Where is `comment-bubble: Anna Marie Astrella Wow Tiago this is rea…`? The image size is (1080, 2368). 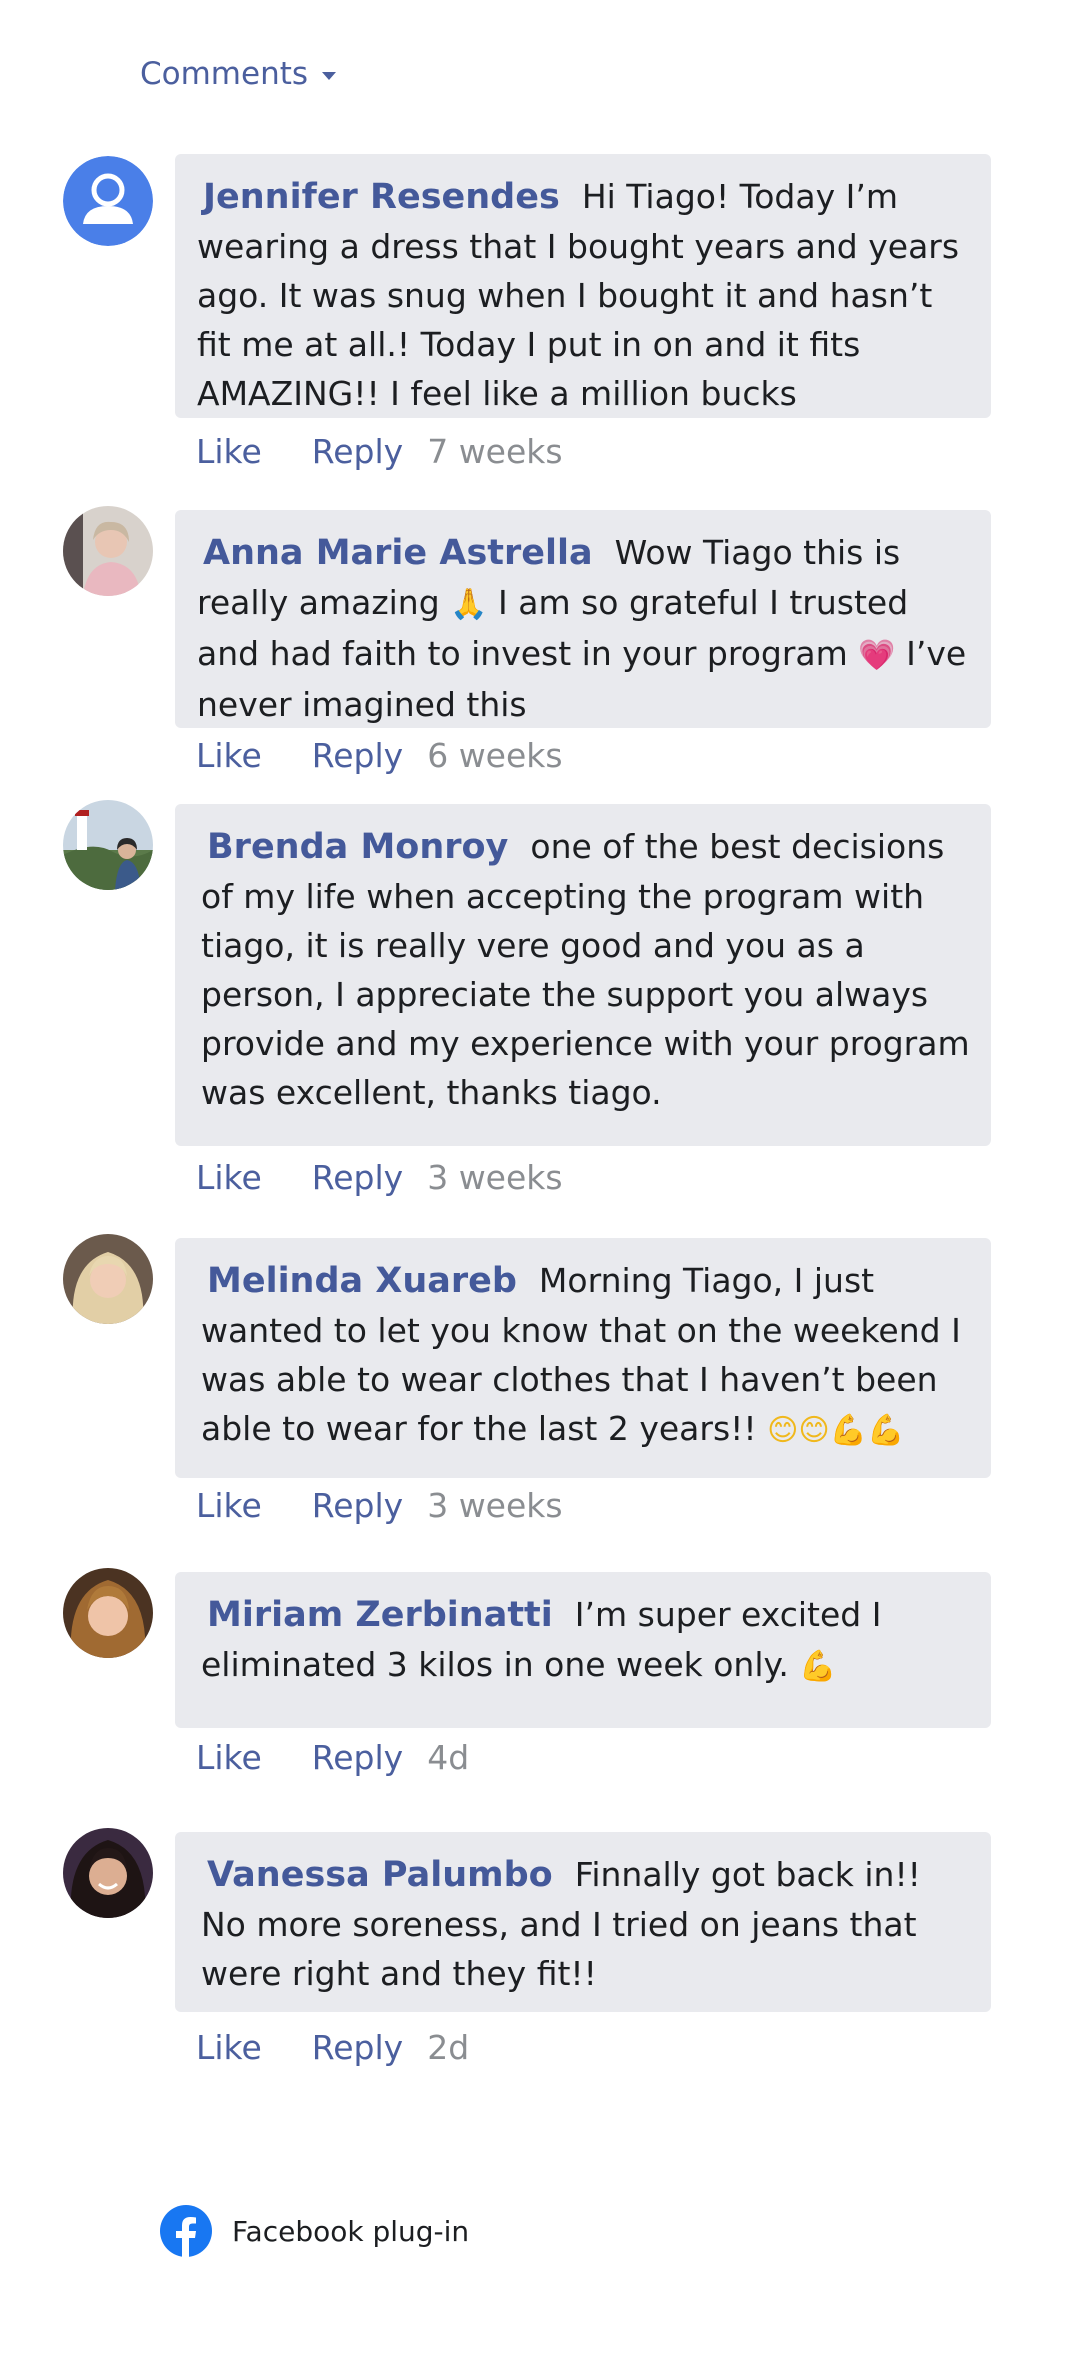
comment-bubble: Anna Marie Astrella Wow Tiago this is rea… is located at coordinates (583, 619).